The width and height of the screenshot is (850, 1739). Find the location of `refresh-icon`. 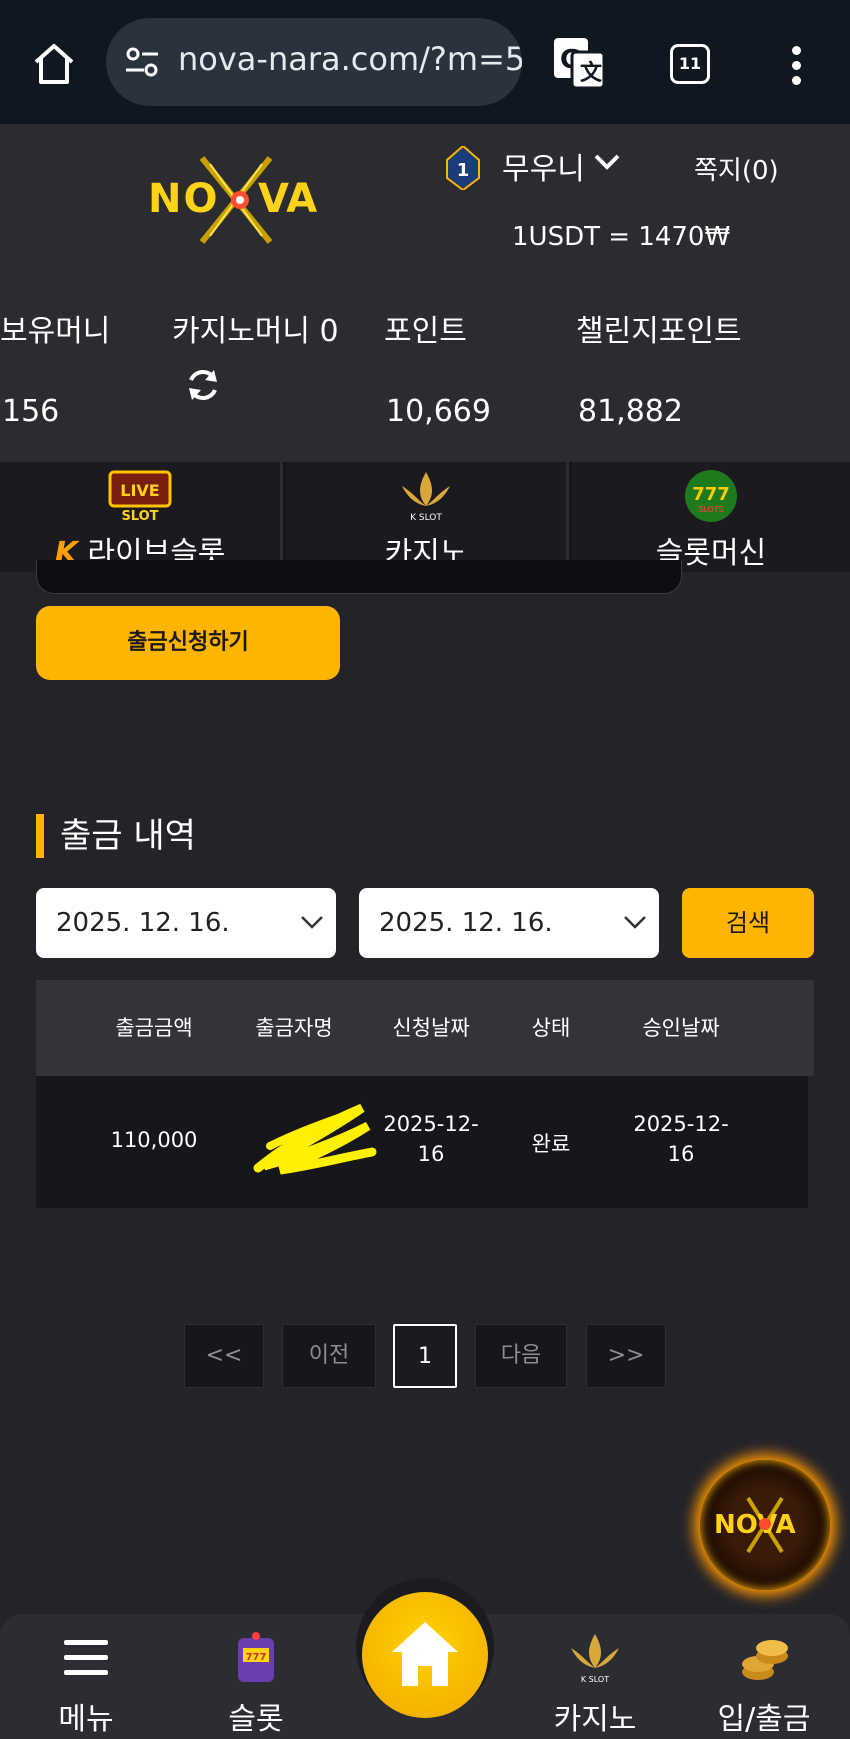

refresh-icon is located at coordinates (203, 385).